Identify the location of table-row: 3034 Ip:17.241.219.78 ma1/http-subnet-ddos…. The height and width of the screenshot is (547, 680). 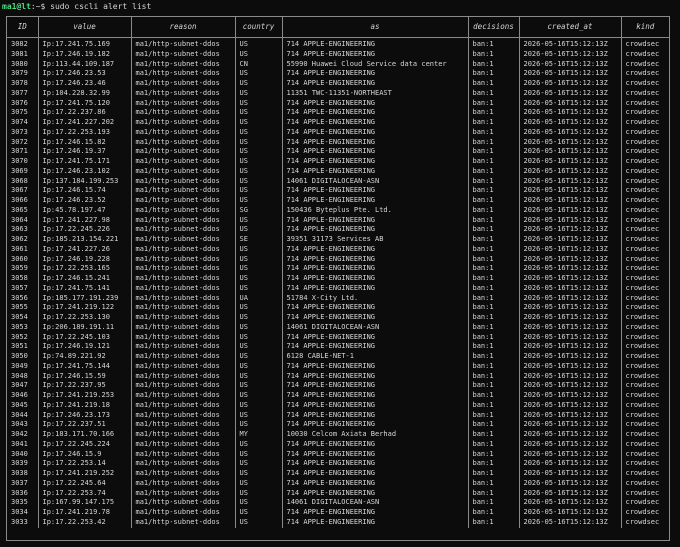
(338, 513).